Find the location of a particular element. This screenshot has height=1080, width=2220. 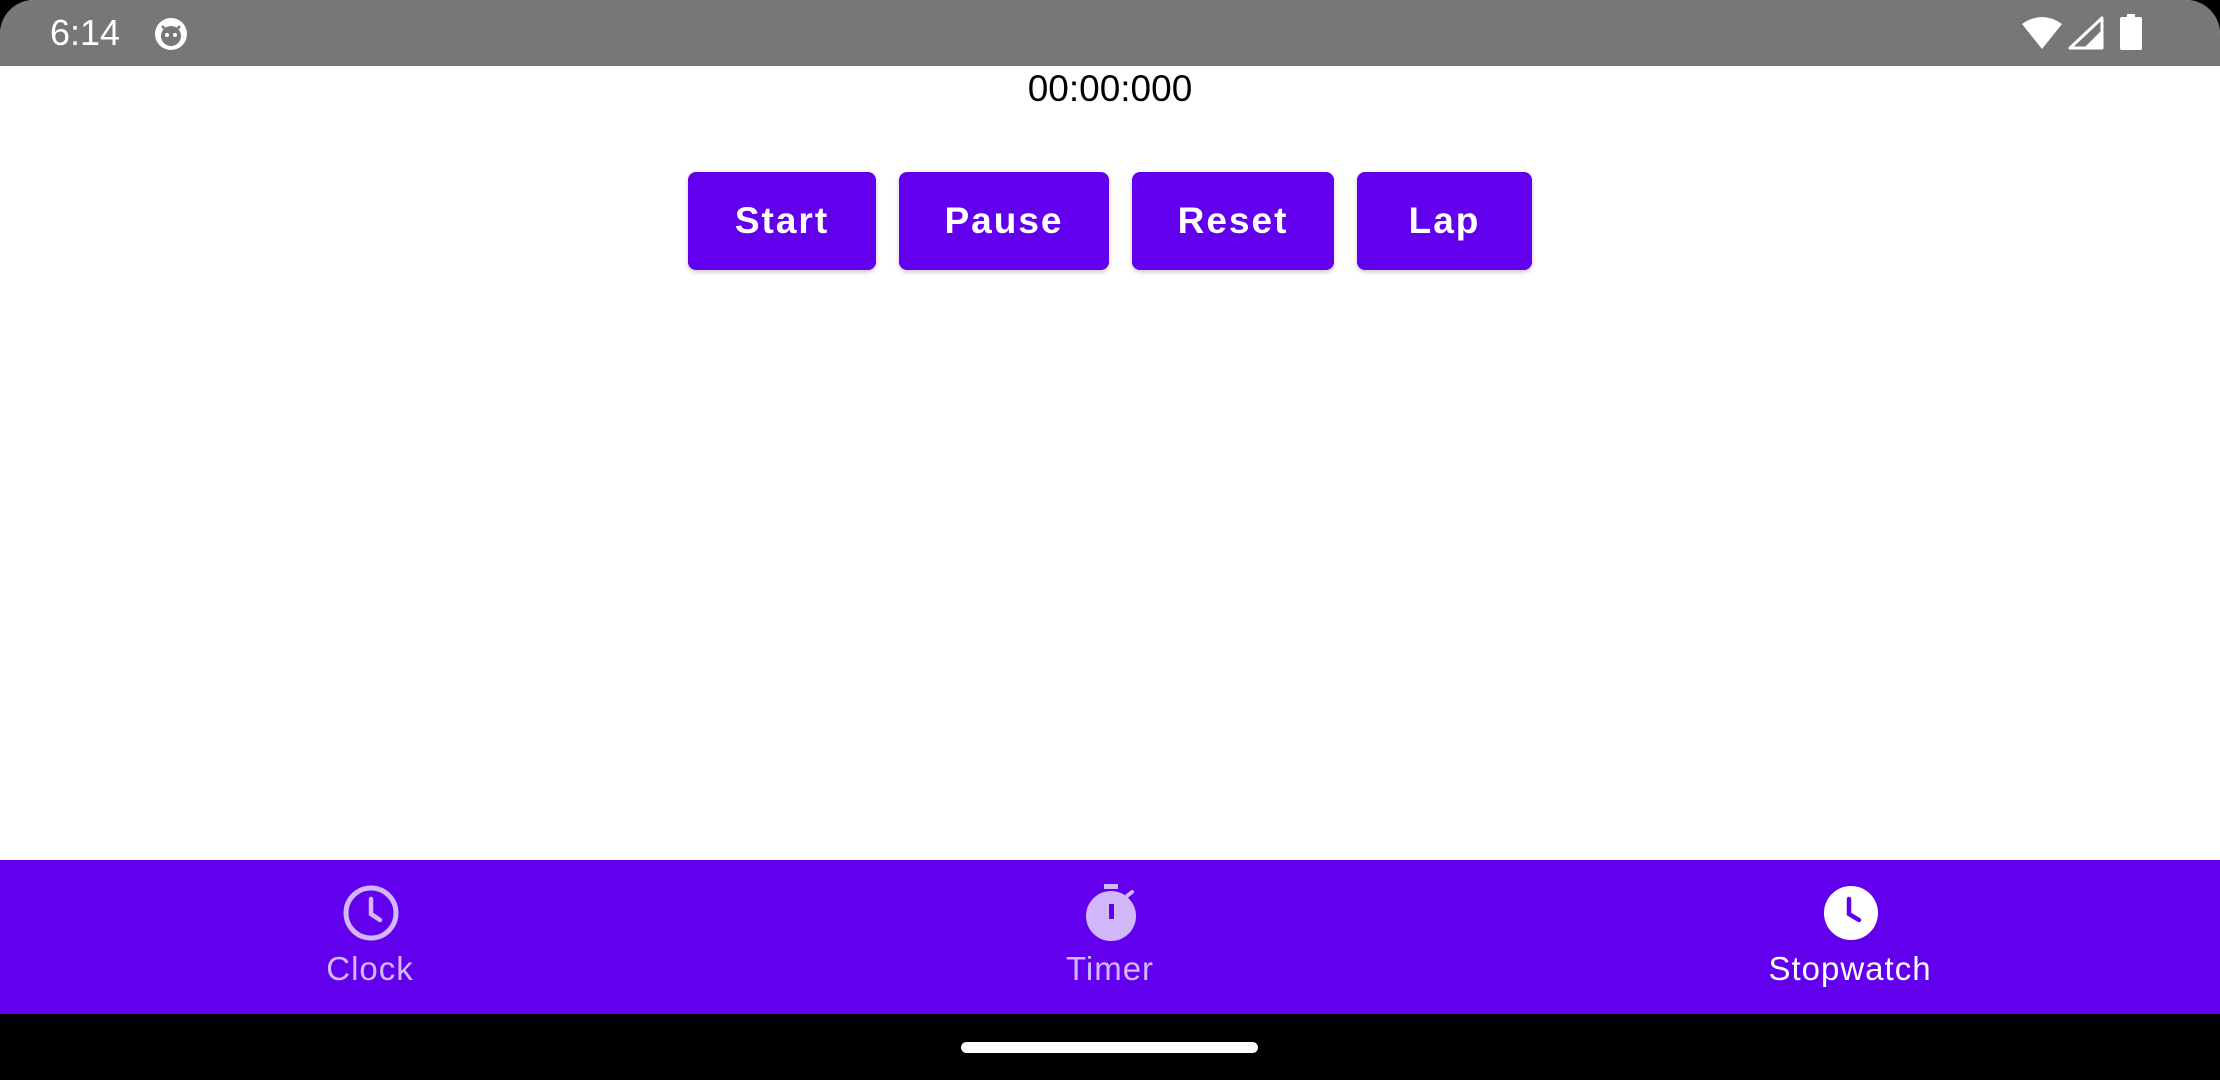

status-time: 6:14 is located at coordinates (85, 32).